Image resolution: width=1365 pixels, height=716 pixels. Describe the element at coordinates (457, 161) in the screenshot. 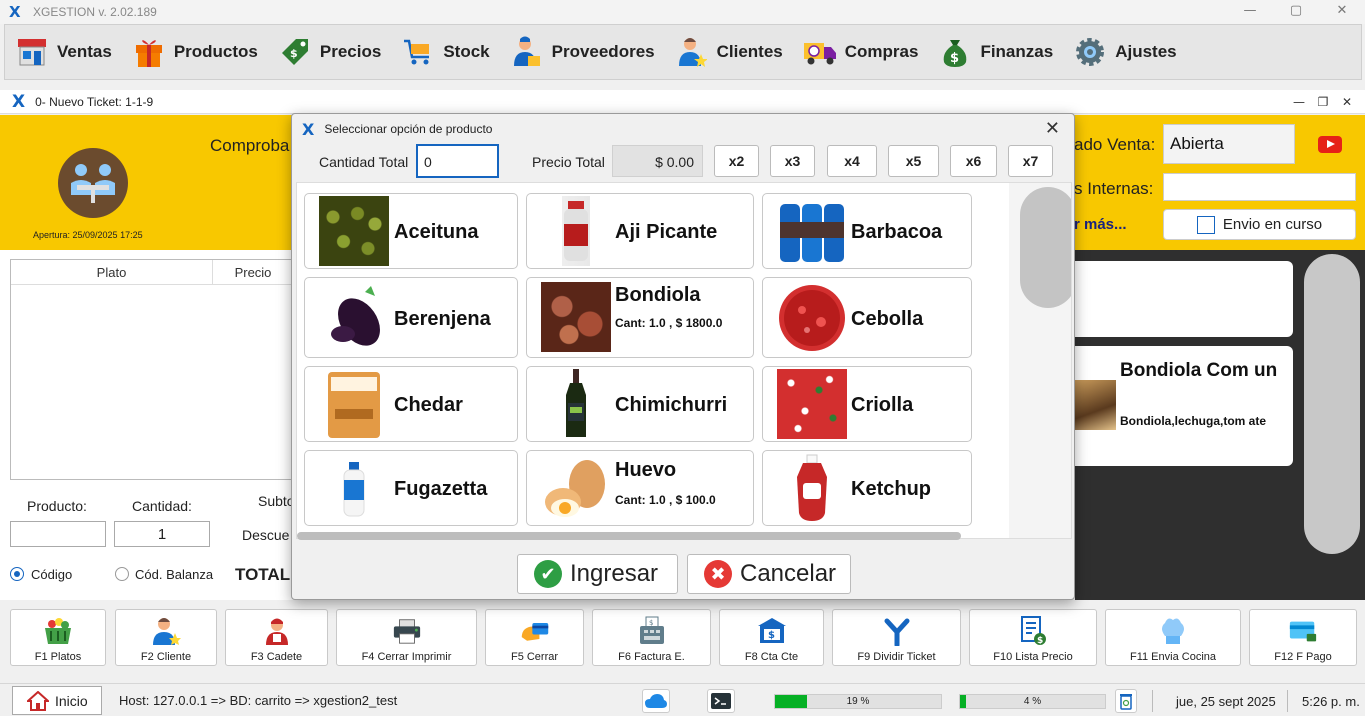

I see `cantidad-total-input: 0` at that location.